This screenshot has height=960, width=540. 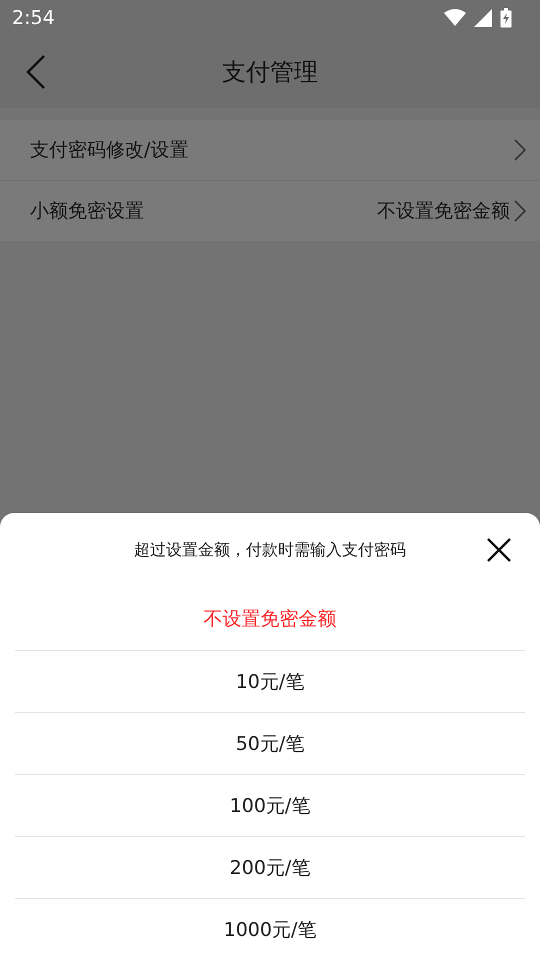 What do you see at coordinates (270, 743) in the screenshot?
I see `amount-option: 50元/笔` at bounding box center [270, 743].